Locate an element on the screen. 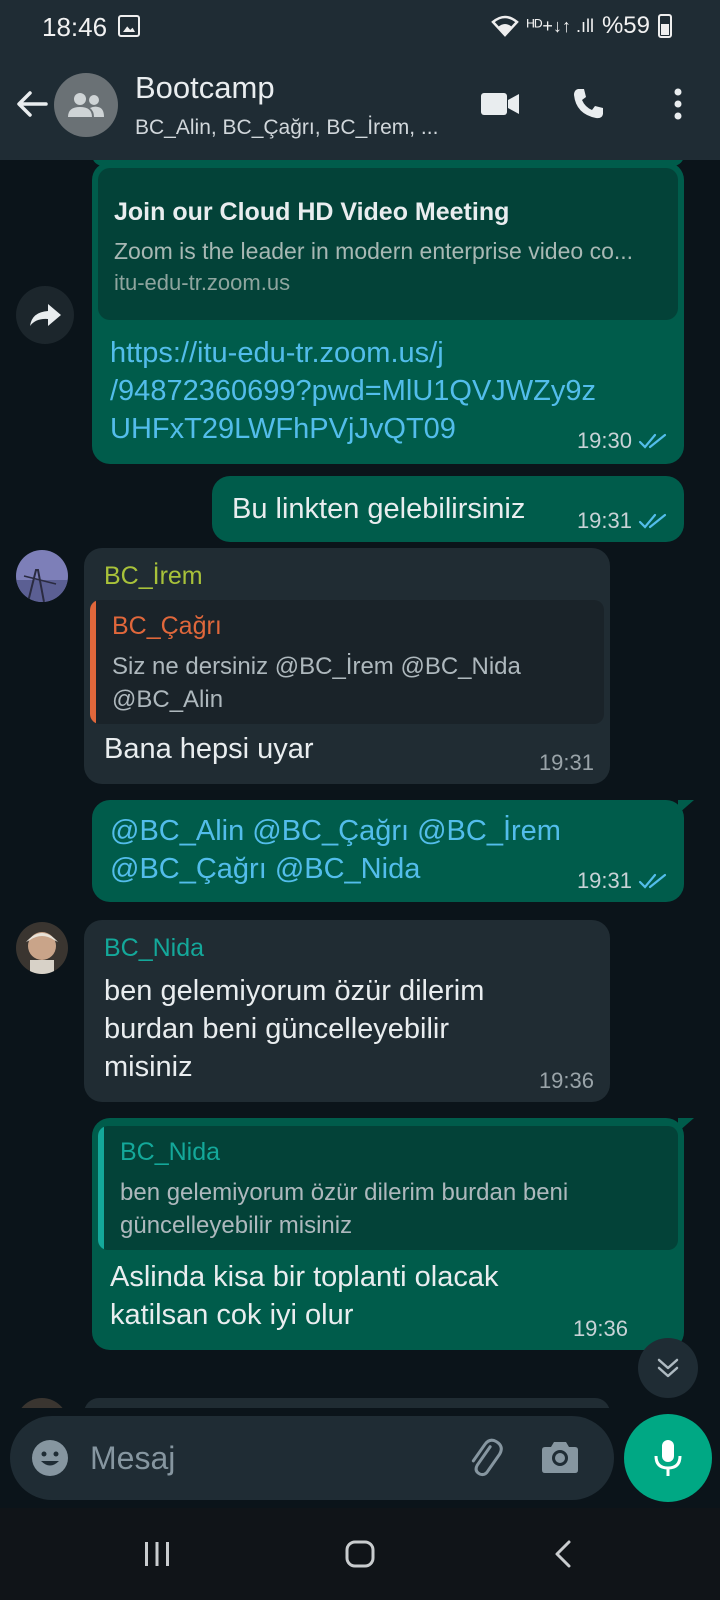 The image size is (720, 1600). double-chevron-down-icon is located at coordinates (668, 1368).